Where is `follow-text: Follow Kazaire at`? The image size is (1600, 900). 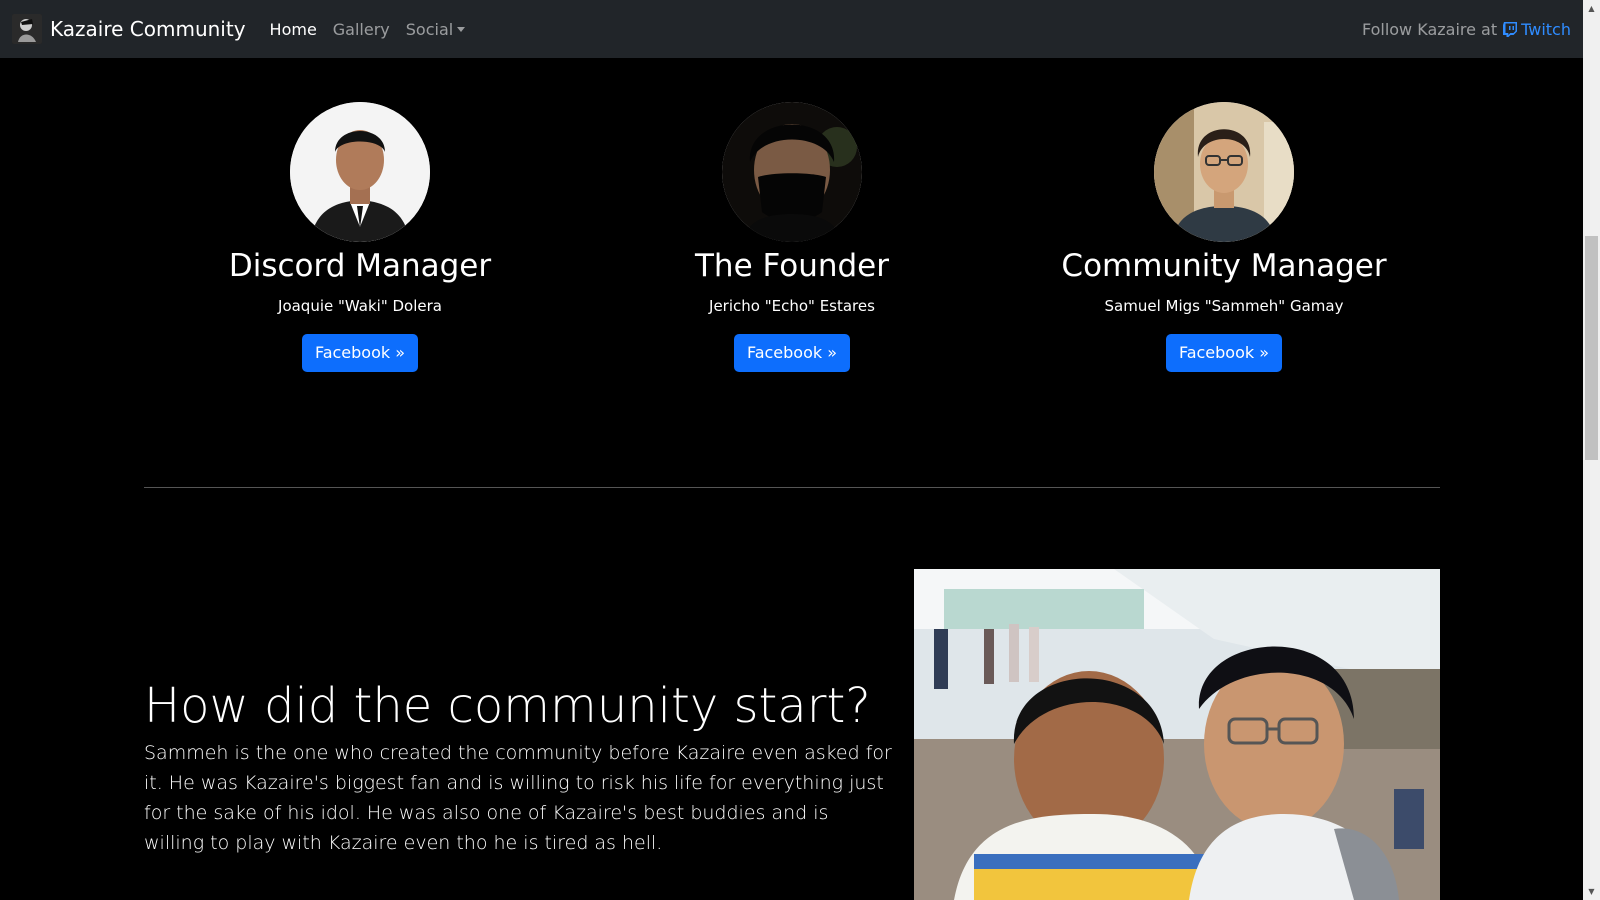
follow-text: Follow Kazaire at is located at coordinates (1429, 29).